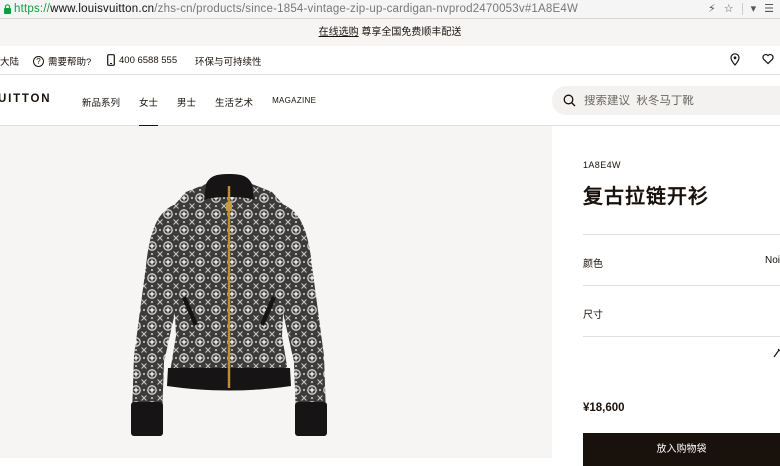 This screenshot has width=780, height=466. What do you see at coordinates (729, 9) in the screenshot?
I see `star-icon: ☆` at bounding box center [729, 9].